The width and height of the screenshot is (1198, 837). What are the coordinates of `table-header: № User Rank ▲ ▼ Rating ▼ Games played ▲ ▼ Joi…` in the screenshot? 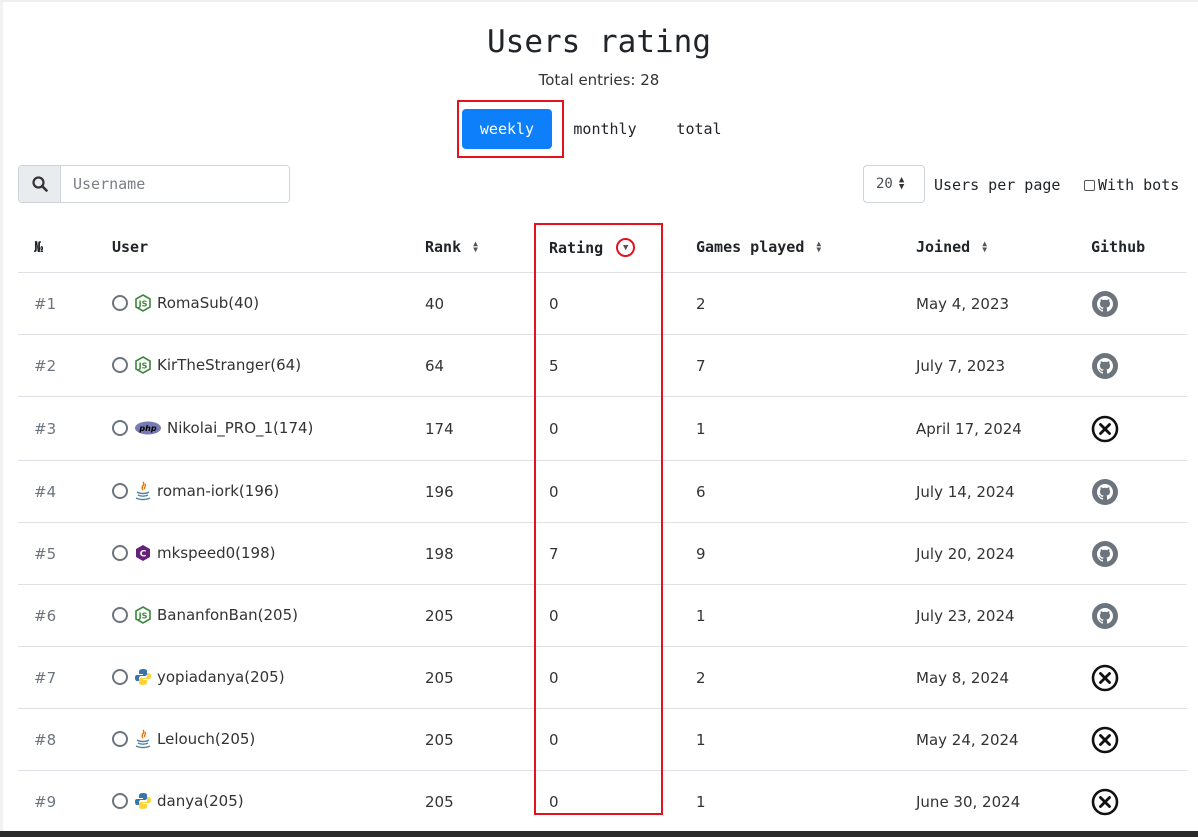 It's located at (602, 248).